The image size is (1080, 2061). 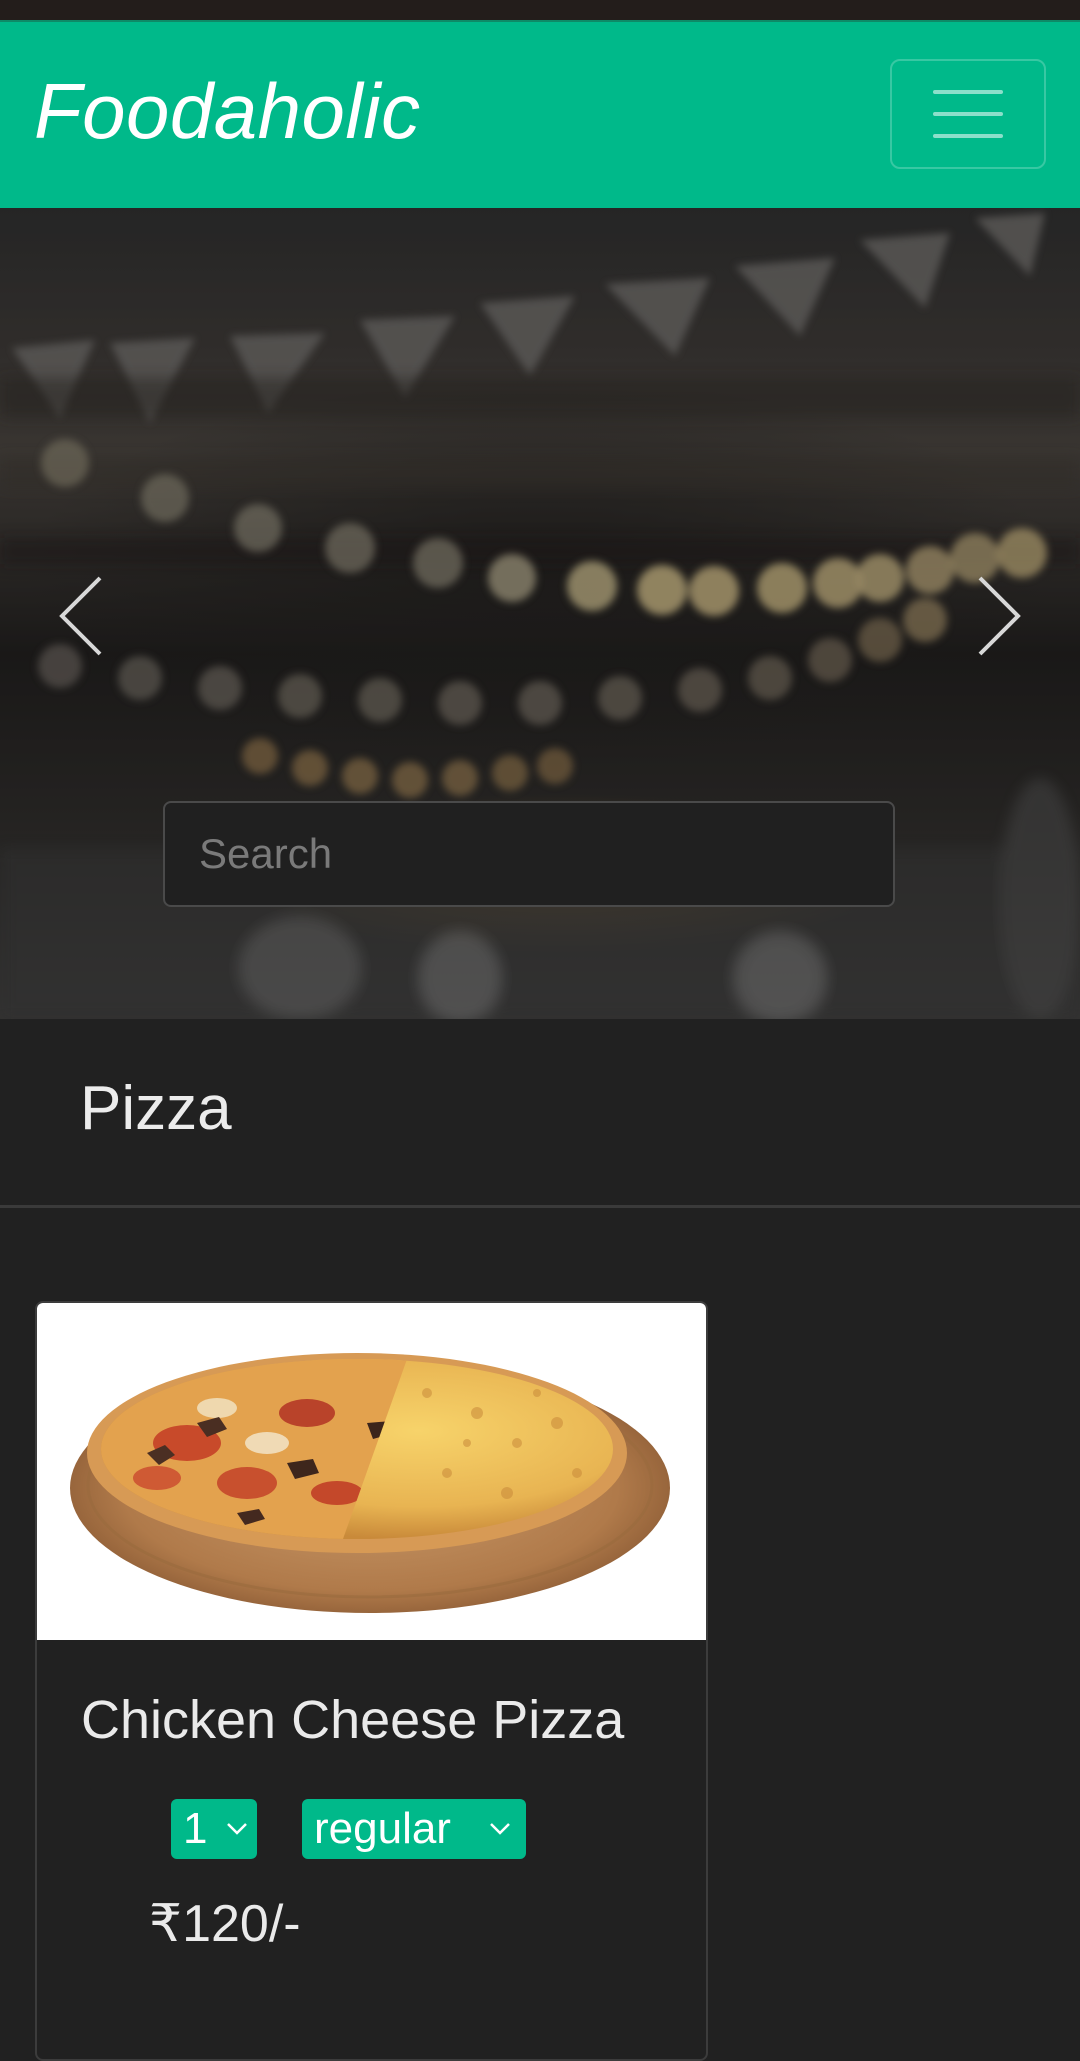 What do you see at coordinates (214, 1829) in the screenshot?
I see `quantity-select: 1` at bounding box center [214, 1829].